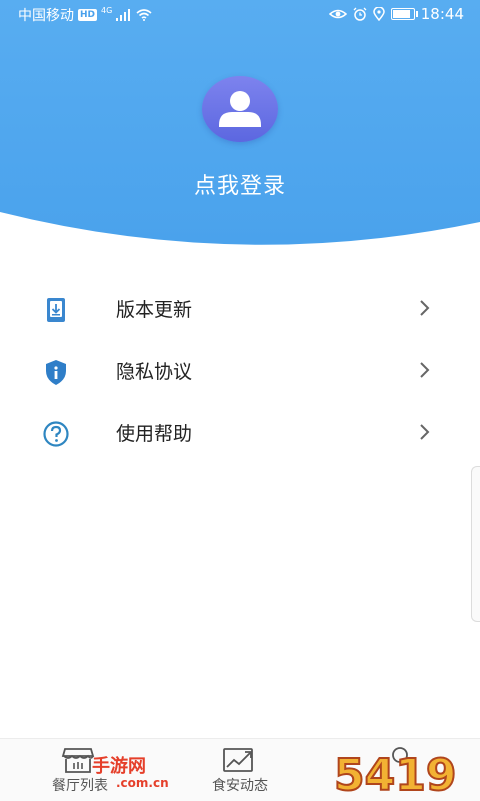 Image resolution: width=480 pixels, height=801 pixels. I want to click on storefront-icon, so click(78, 760).